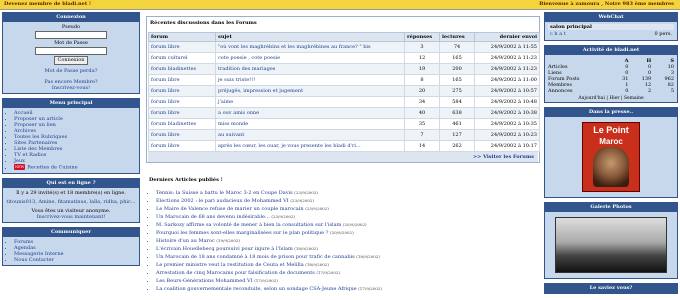  Describe the element at coordinates (343, 157) in the screenshot. I see `visit-forums-link: >> Visiter les Forums` at that location.